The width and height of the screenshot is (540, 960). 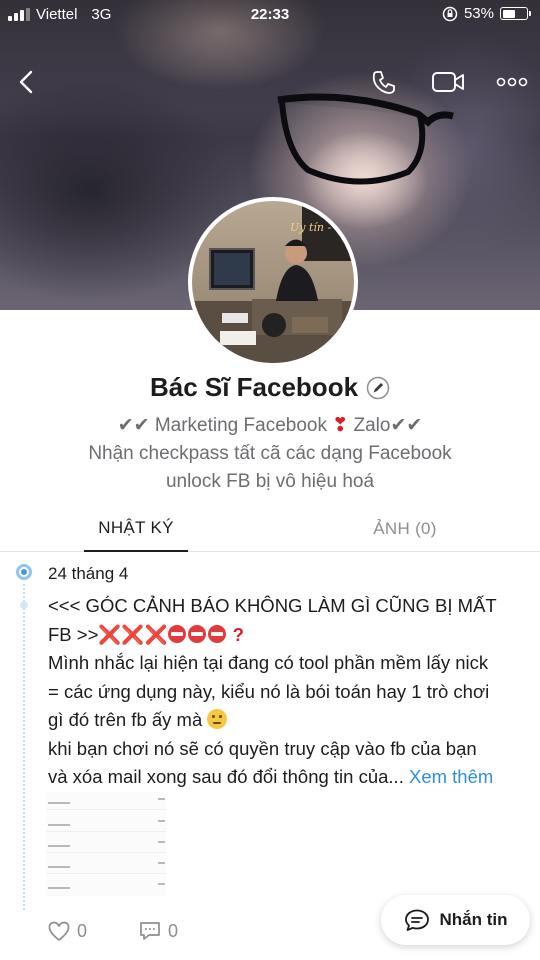 What do you see at coordinates (478, 13) in the screenshot?
I see `battery-percent: 53%` at bounding box center [478, 13].